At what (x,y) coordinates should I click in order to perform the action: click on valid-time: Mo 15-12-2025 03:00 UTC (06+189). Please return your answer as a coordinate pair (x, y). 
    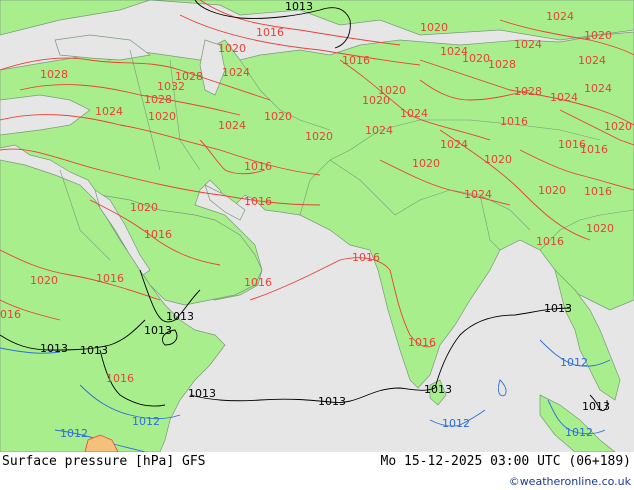
    Looking at the image, I should click on (505, 461).